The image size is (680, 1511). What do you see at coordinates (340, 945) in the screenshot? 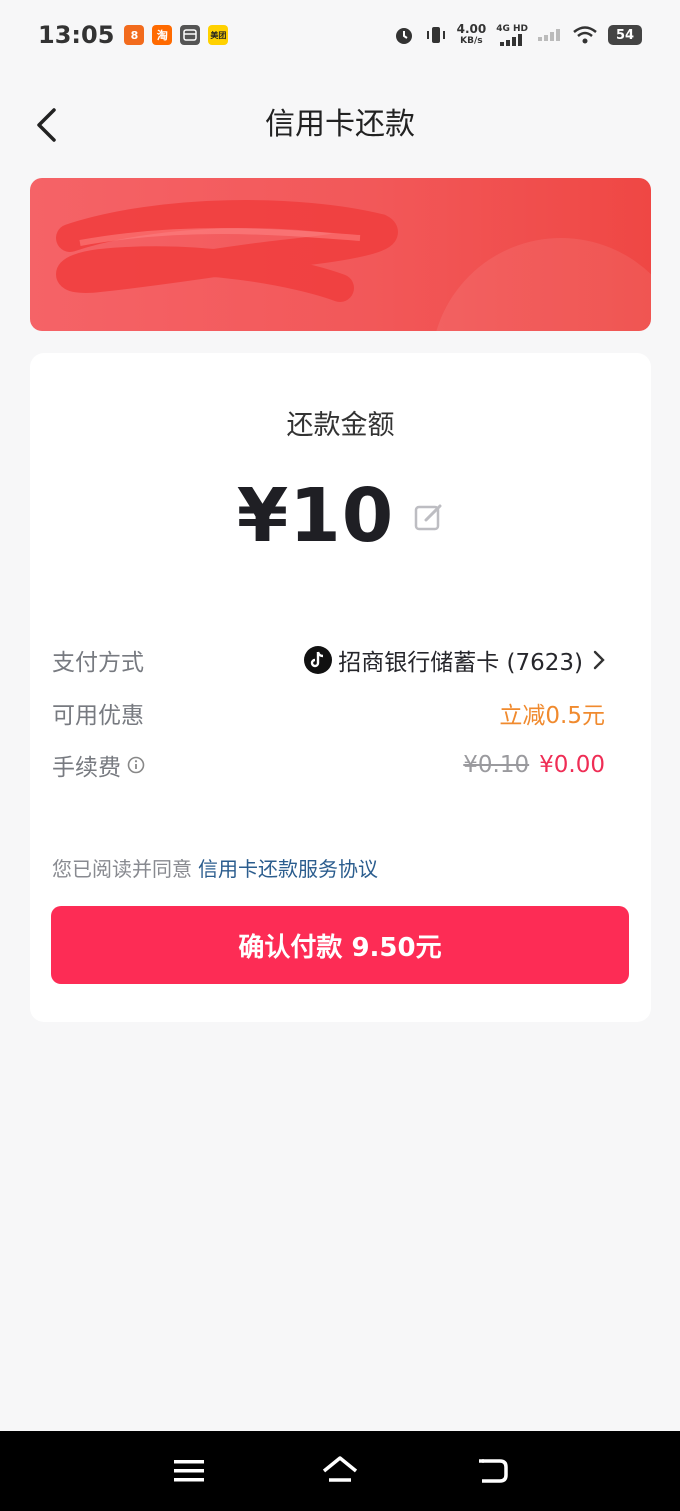
I see `confirm-payment-button: 确认付款 9.50元` at bounding box center [340, 945].